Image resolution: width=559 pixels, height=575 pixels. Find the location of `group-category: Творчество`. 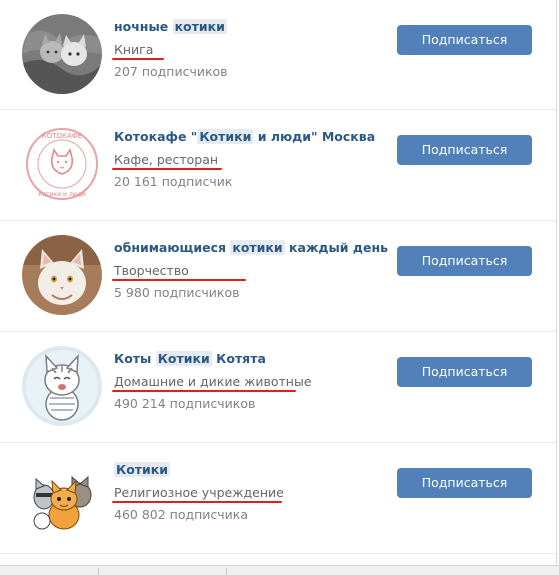

group-category: Творчество is located at coordinates (151, 270).